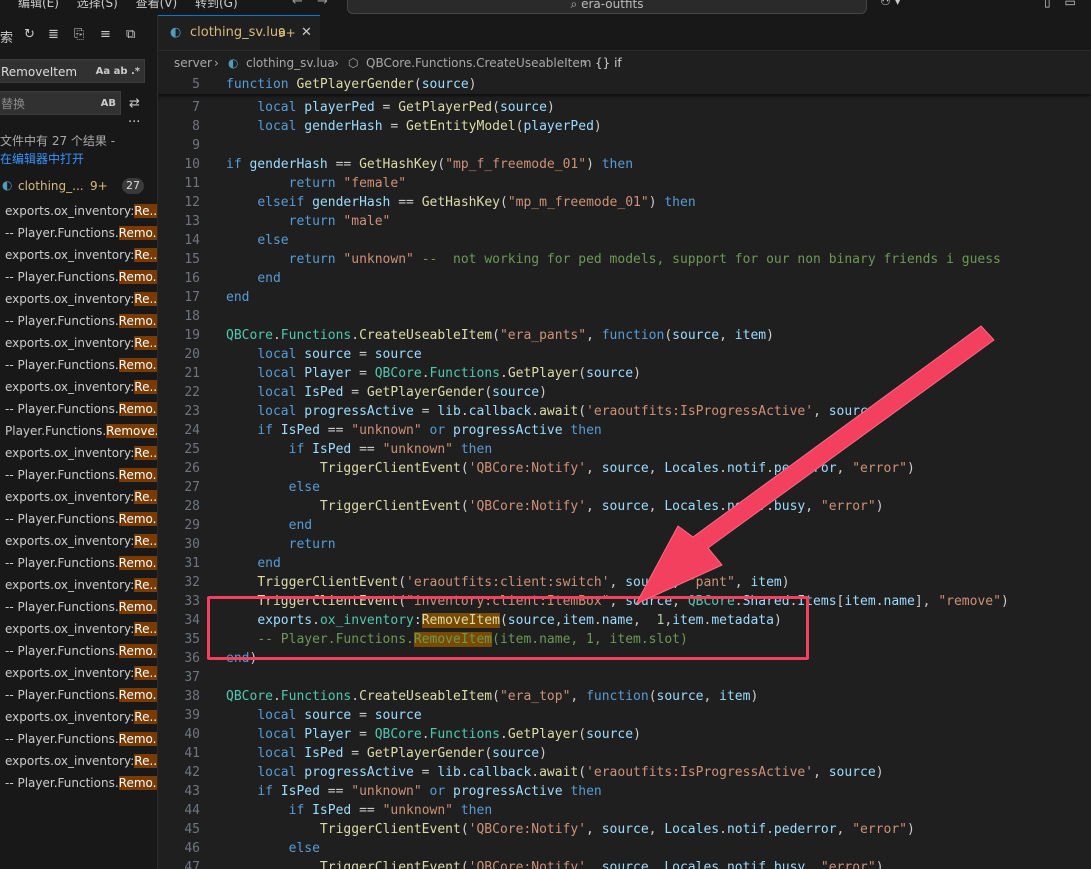 This screenshot has height=869, width=1091. Describe the element at coordinates (417, 84) in the screenshot. I see `code-token: (` at that location.